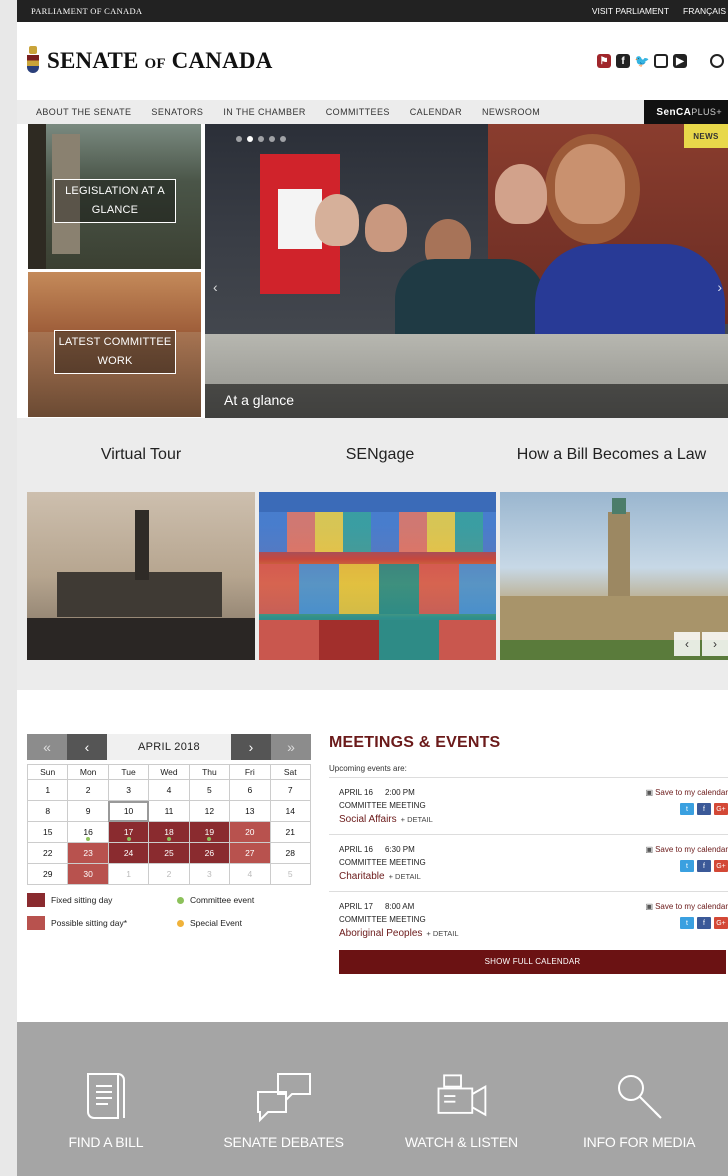 This screenshot has height=1176, width=728. Describe the element at coordinates (715, 644) in the screenshot. I see `feature-next-icon: ›` at that location.